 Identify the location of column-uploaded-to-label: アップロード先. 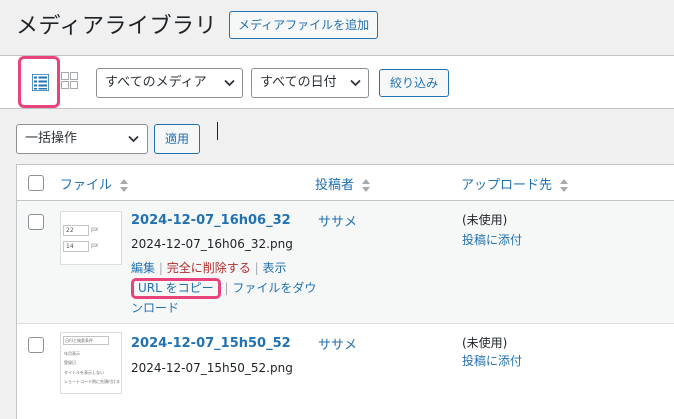
(507, 185).